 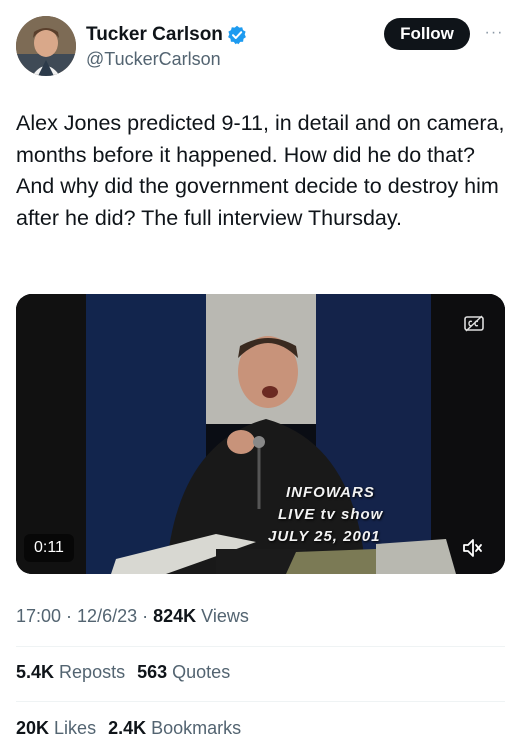 What do you see at coordinates (330, 492) in the screenshot?
I see `overlay-infowars: INFOWARS` at bounding box center [330, 492].